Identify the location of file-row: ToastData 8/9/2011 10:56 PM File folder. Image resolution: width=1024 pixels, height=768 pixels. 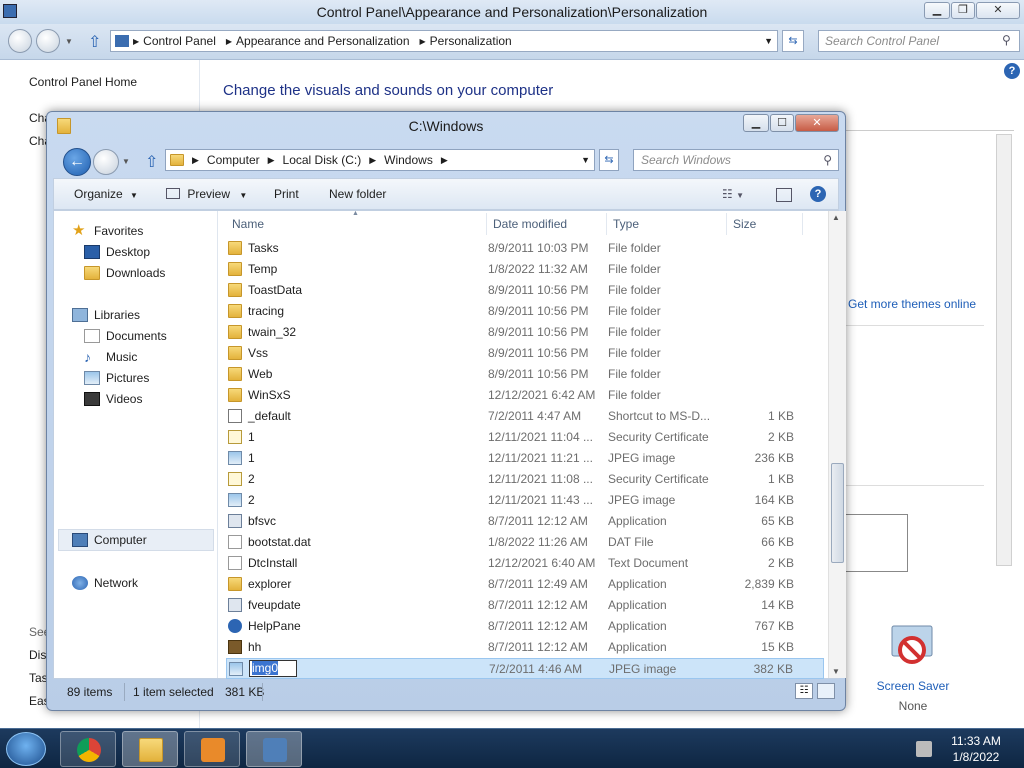
(525, 290).